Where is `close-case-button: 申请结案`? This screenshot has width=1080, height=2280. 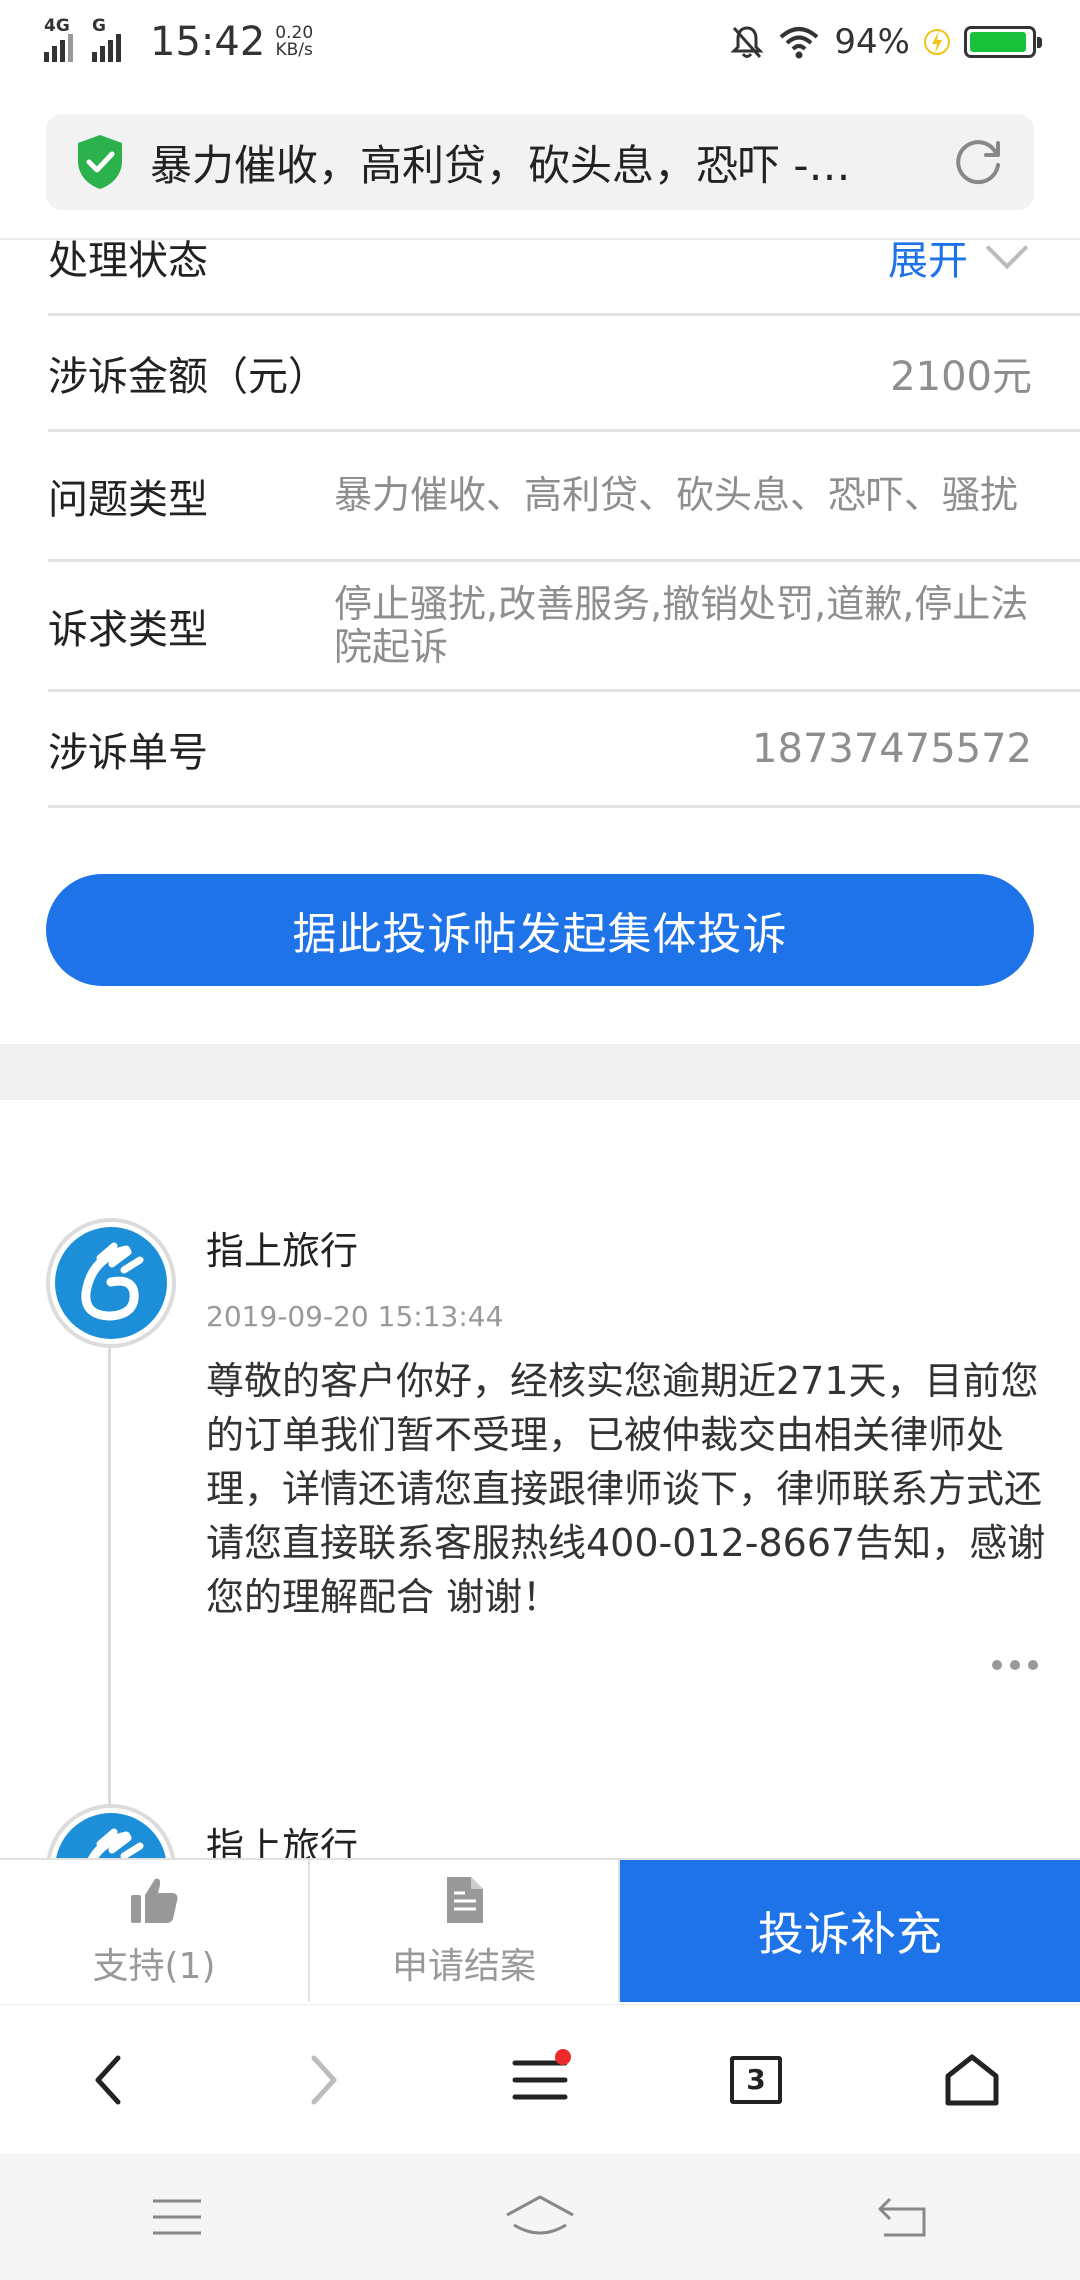
close-case-button: 申请结案 is located at coordinates (465, 1931).